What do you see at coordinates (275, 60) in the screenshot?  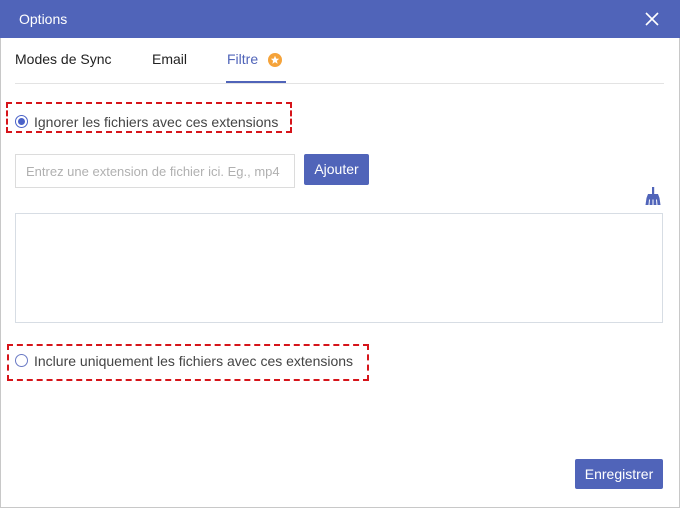 I see `star-badge-icon` at bounding box center [275, 60].